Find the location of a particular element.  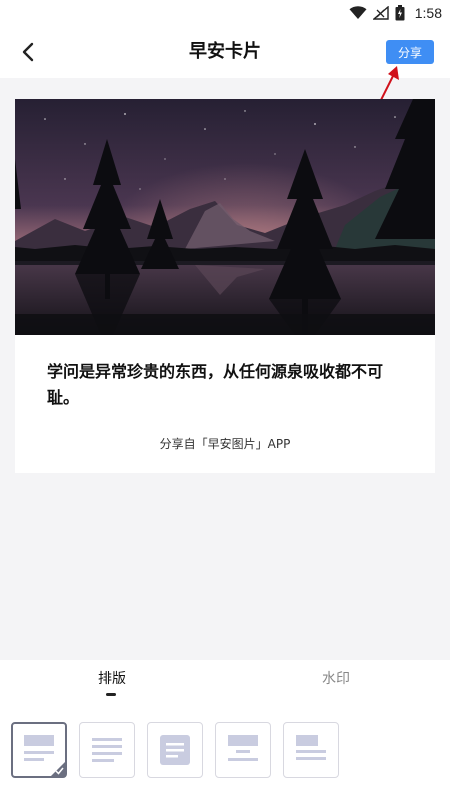

tab-active-indicator is located at coordinates (111, 694).